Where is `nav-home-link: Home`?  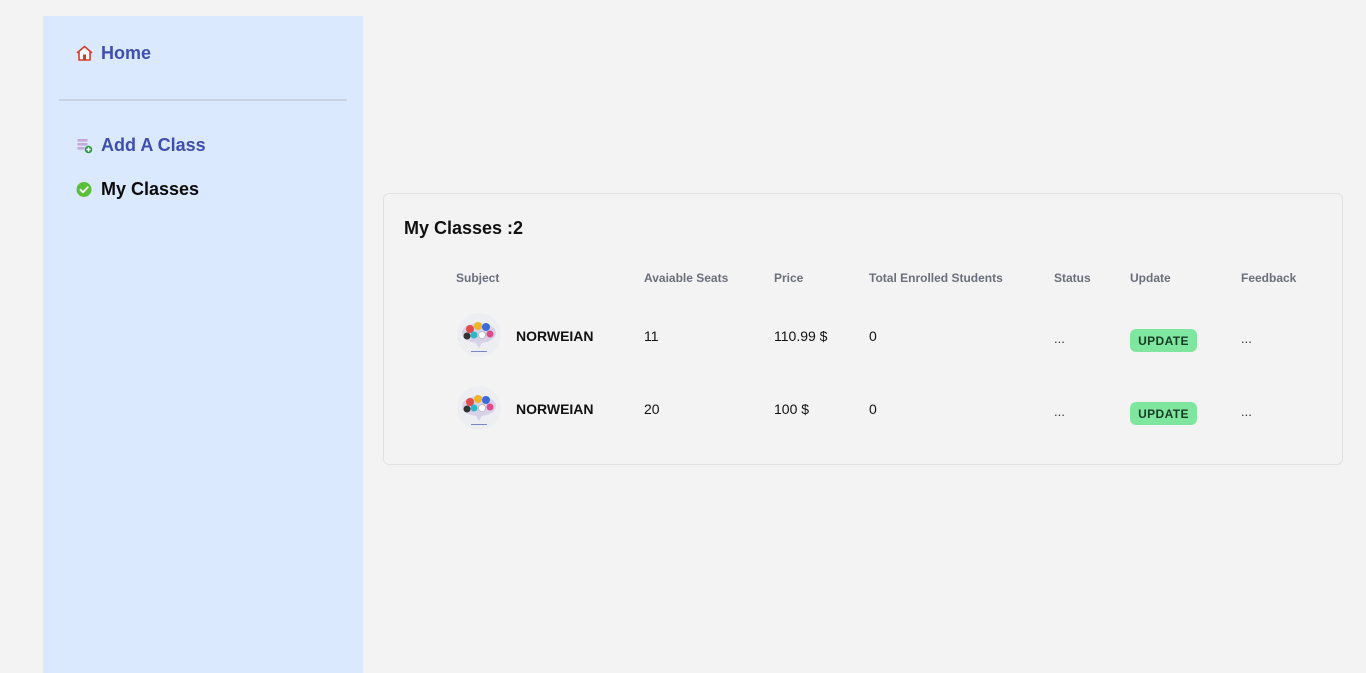
nav-home-link: Home is located at coordinates (113, 53).